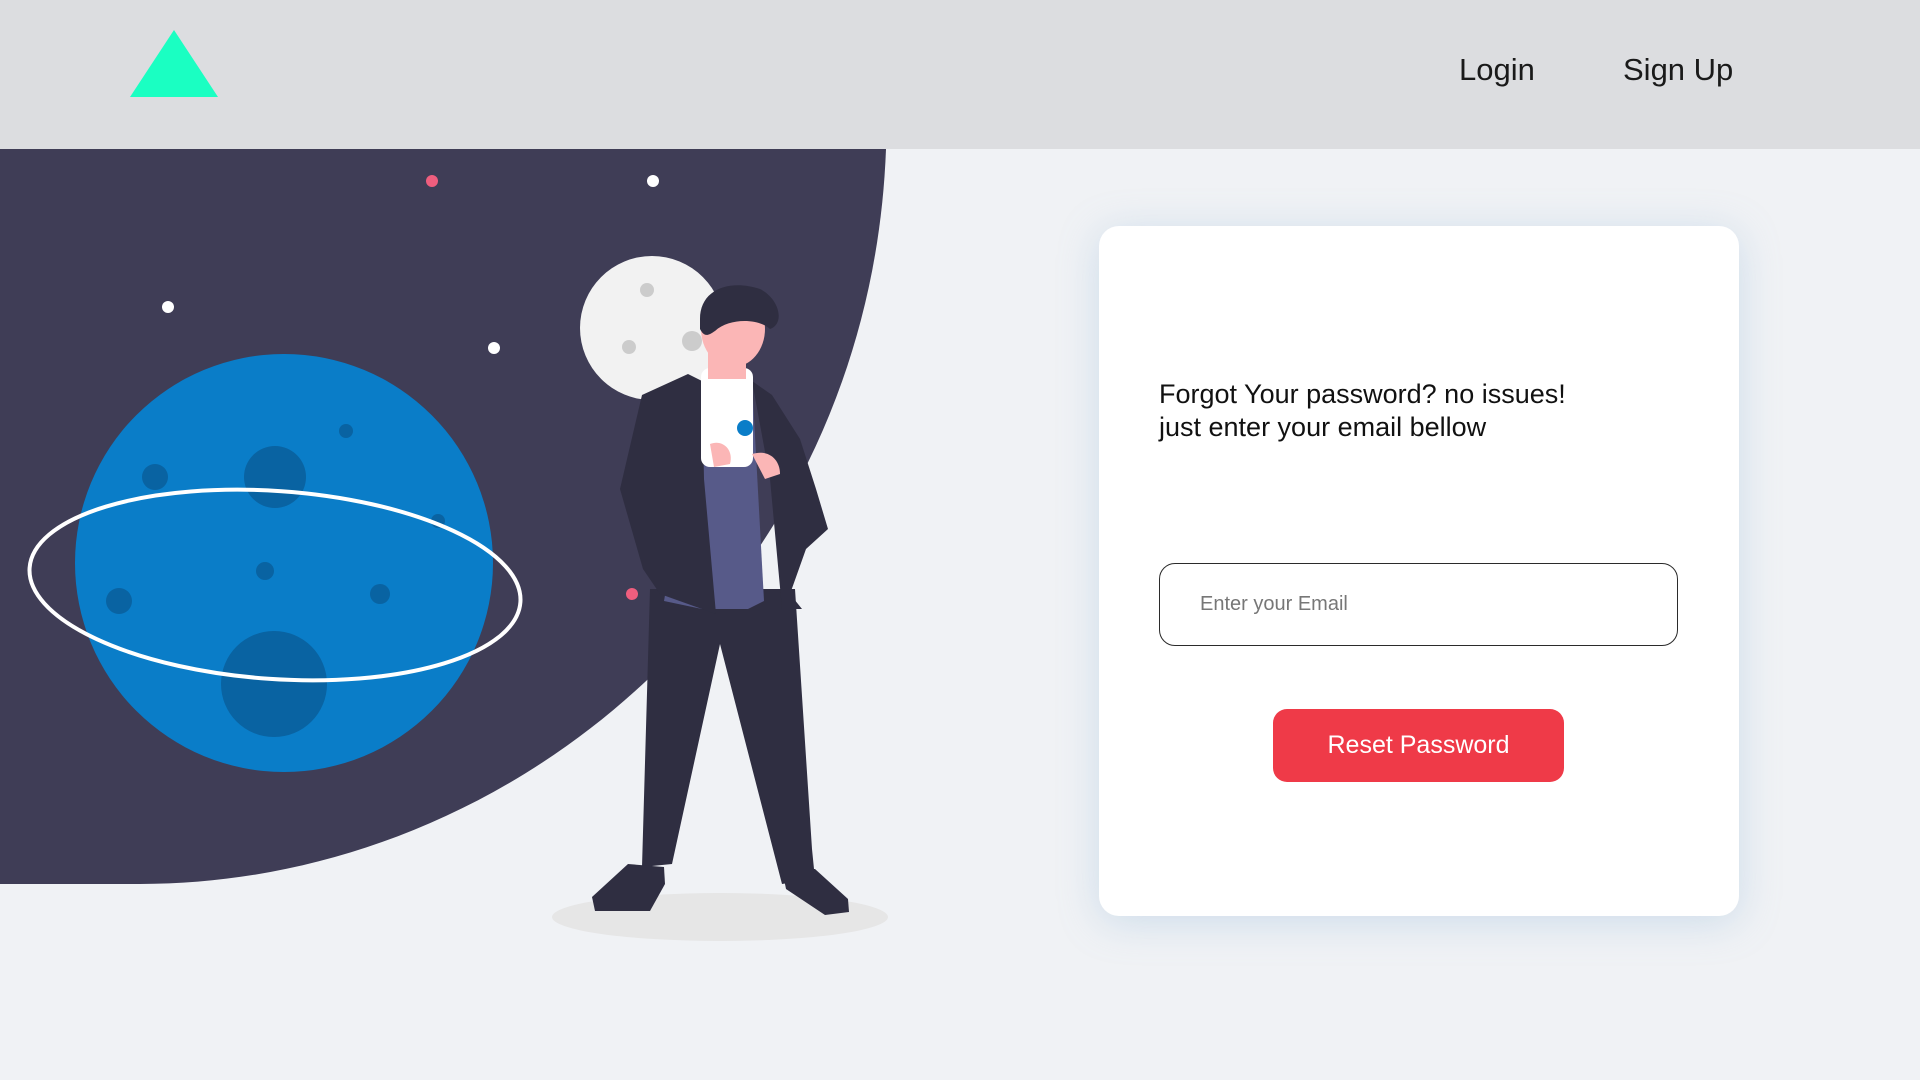  What do you see at coordinates (1362, 394) in the screenshot?
I see `prompt-line-1: Forgot Your password? no issues!` at bounding box center [1362, 394].